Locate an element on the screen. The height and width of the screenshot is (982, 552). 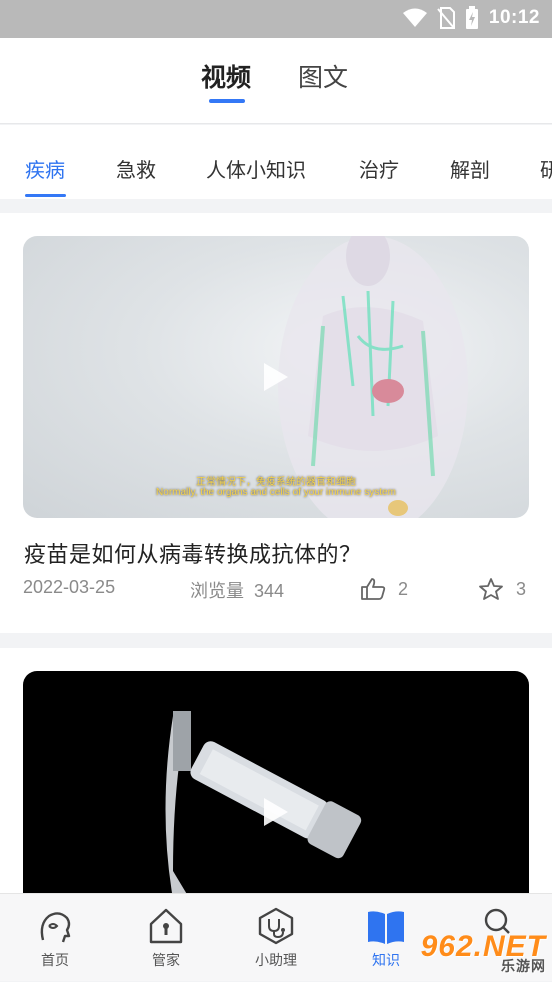
nav-steward: 管家 is located at coordinates (166, 938).